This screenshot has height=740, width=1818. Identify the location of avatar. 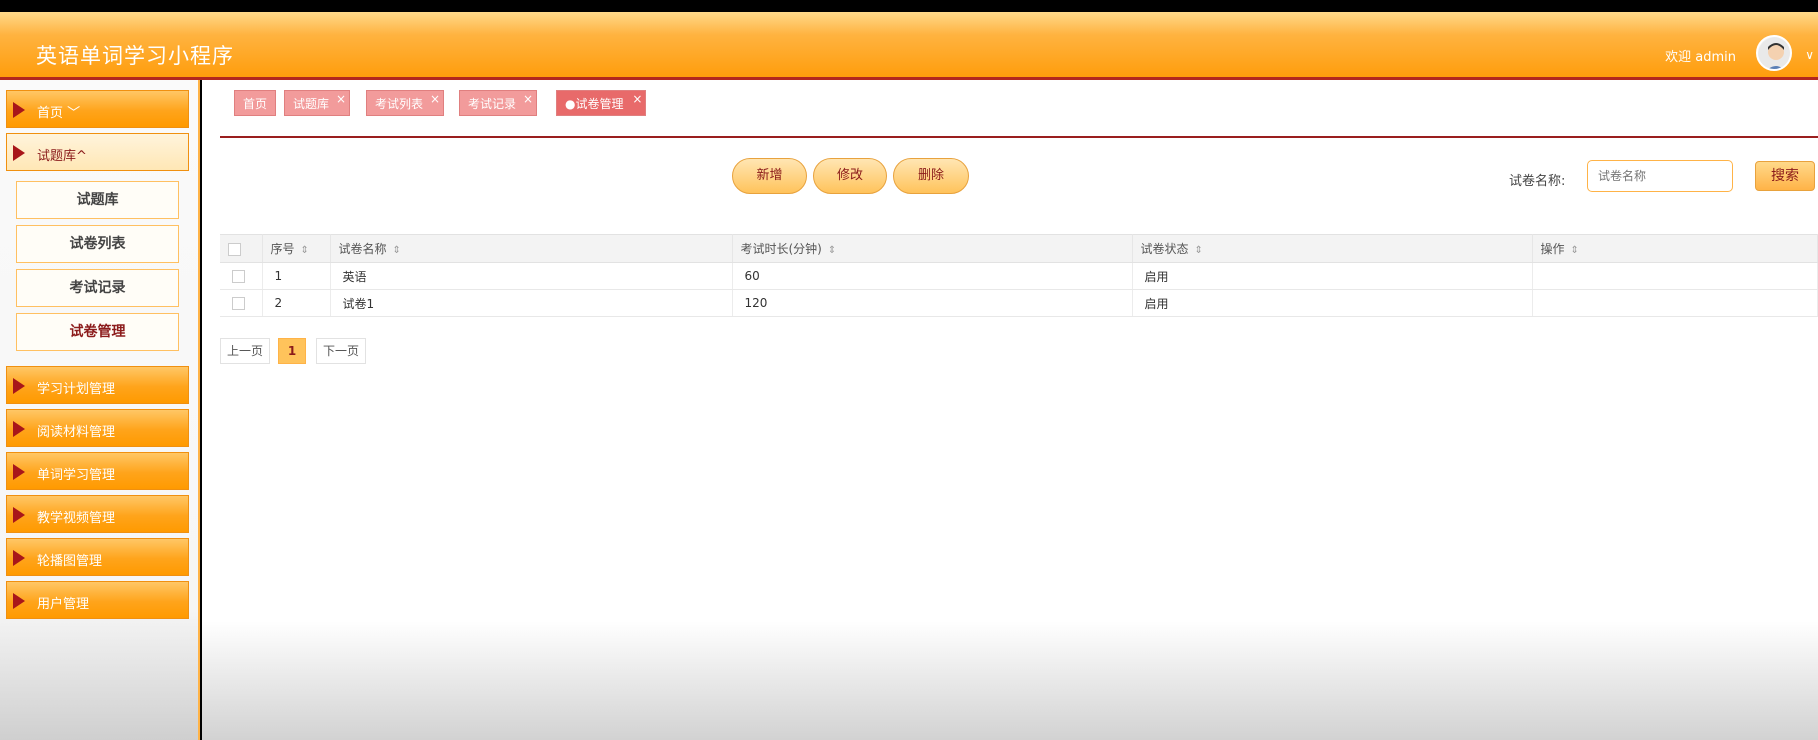
(1774, 53).